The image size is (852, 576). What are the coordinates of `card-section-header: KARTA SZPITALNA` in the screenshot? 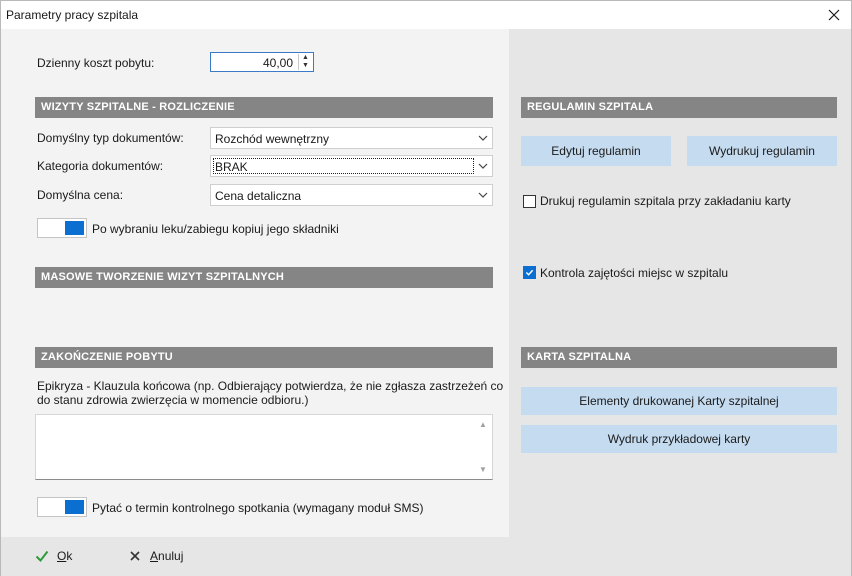 It's located at (679, 357).